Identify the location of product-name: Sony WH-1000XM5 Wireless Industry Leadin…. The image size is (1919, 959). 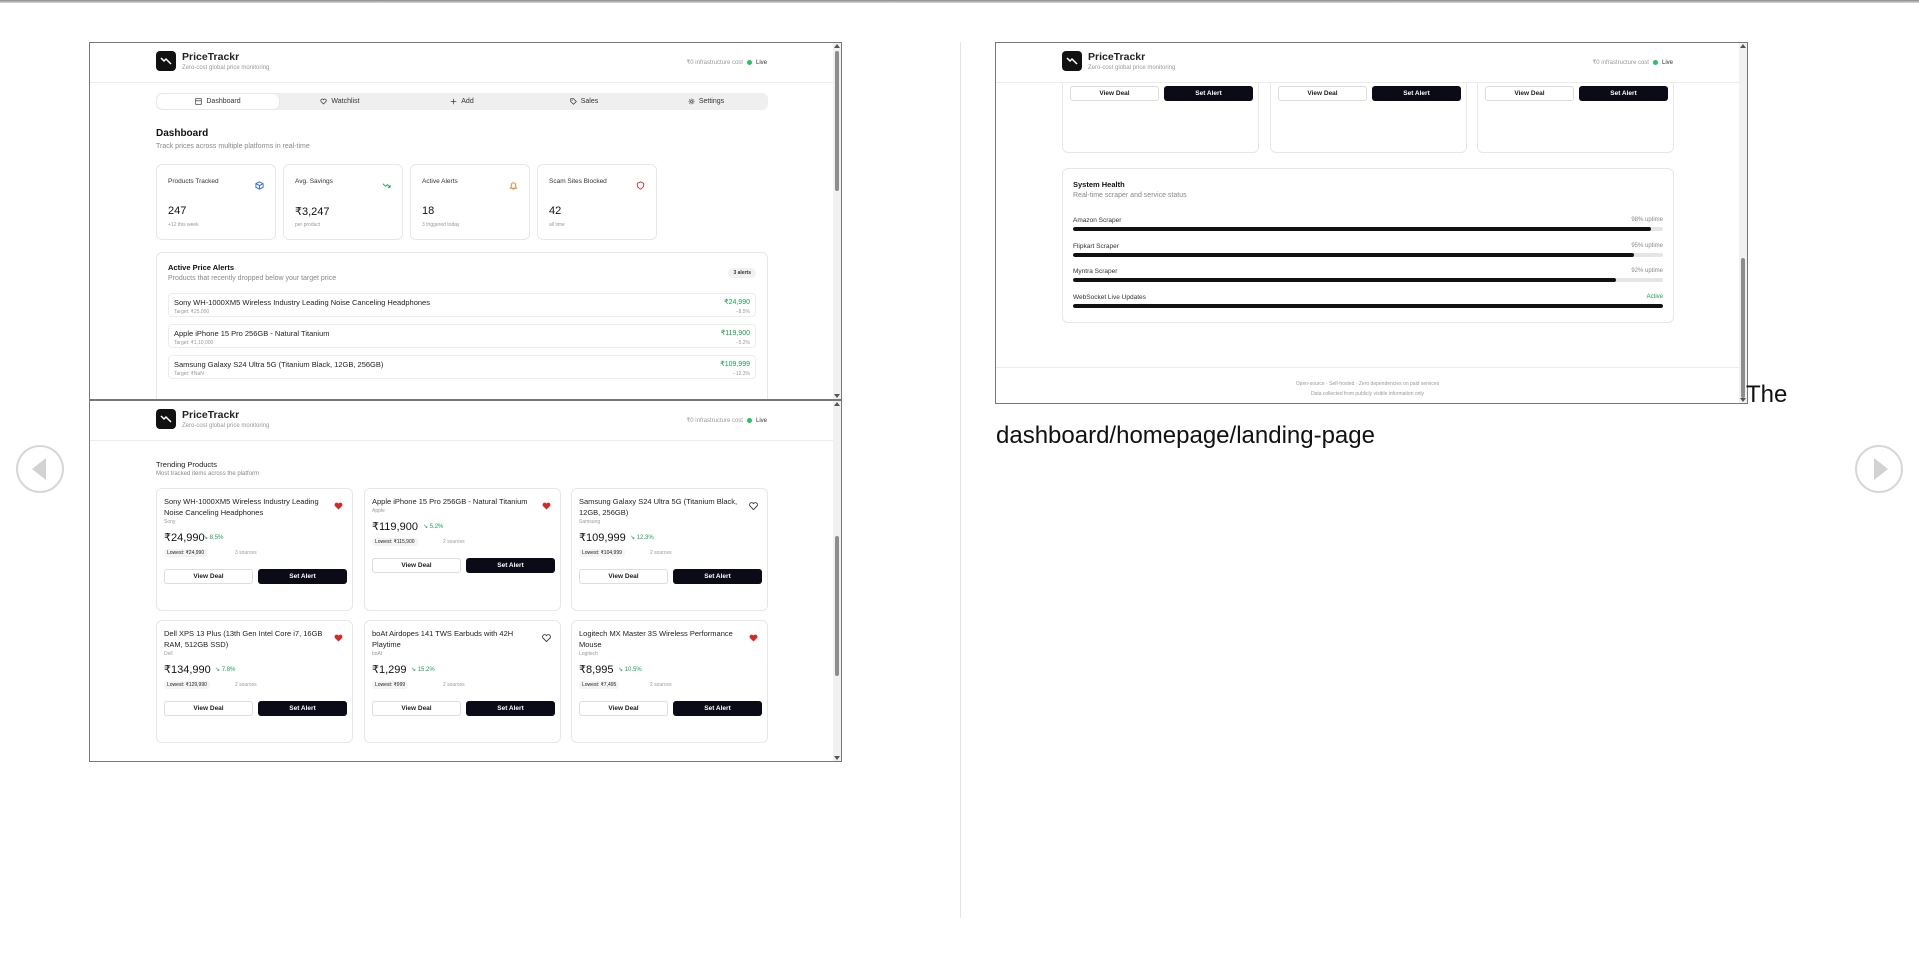
(241, 507).